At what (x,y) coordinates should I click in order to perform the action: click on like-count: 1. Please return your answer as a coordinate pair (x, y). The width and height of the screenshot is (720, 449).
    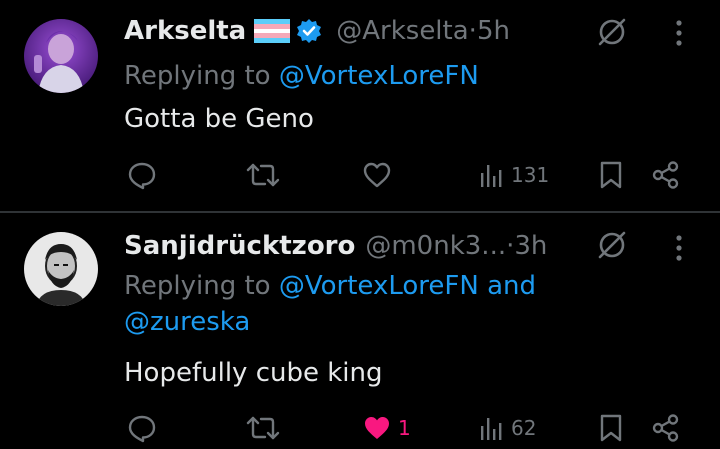
    Looking at the image, I should click on (404, 428).